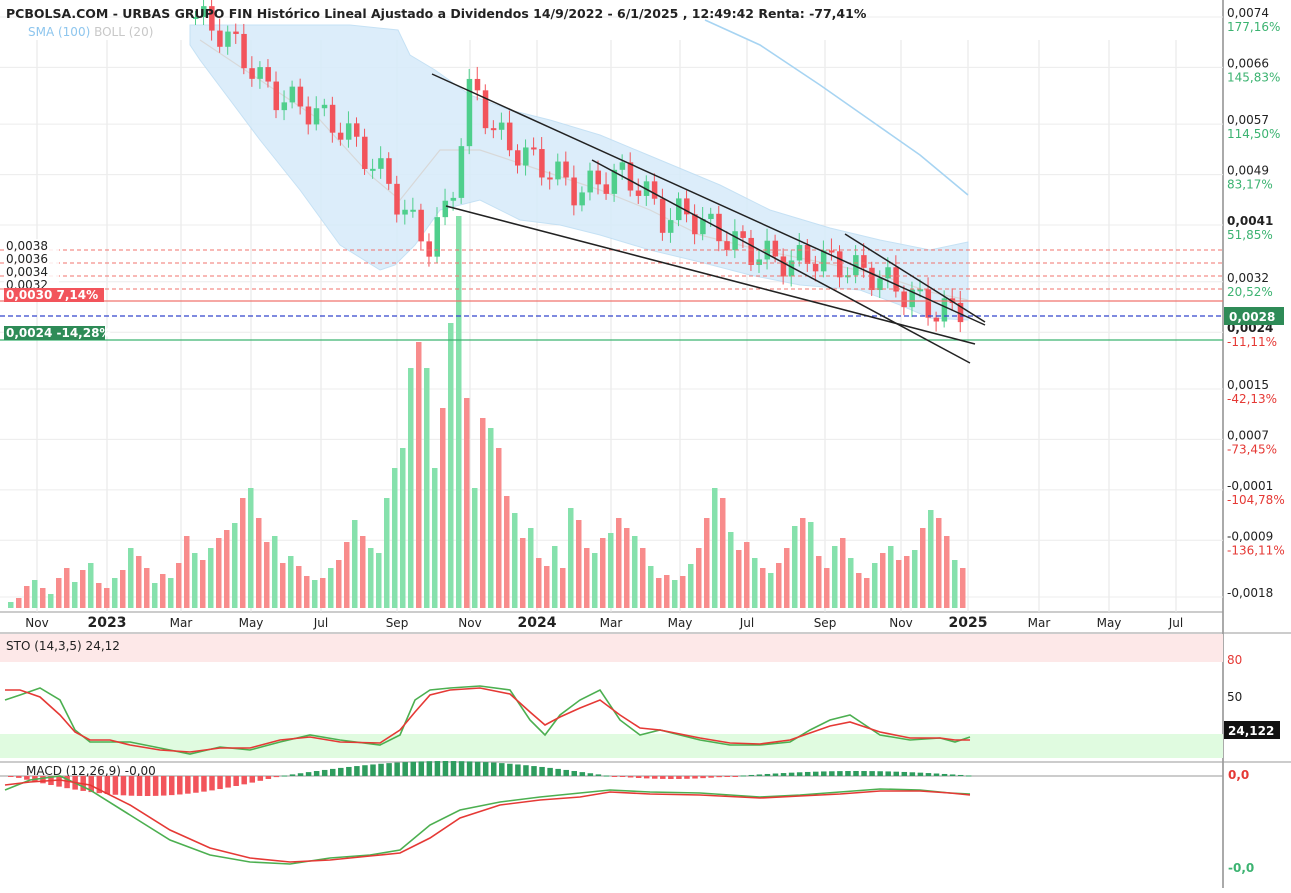 This screenshot has height=893, width=1291. I want to click on price-tick-label: 0,0074, so click(1248, 13).